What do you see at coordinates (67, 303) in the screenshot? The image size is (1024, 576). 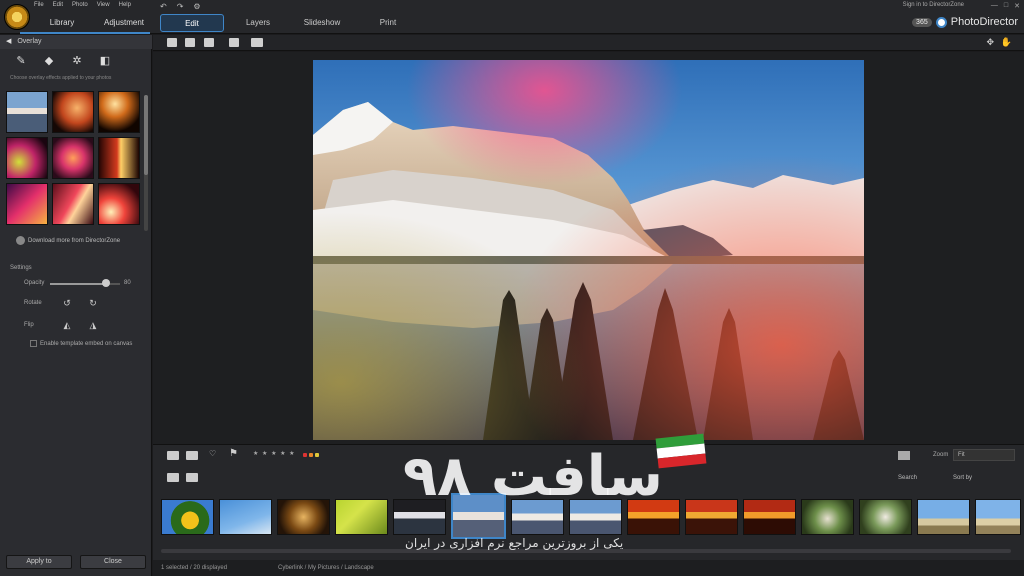 I see `rotate-left-icon: ↺` at bounding box center [67, 303].